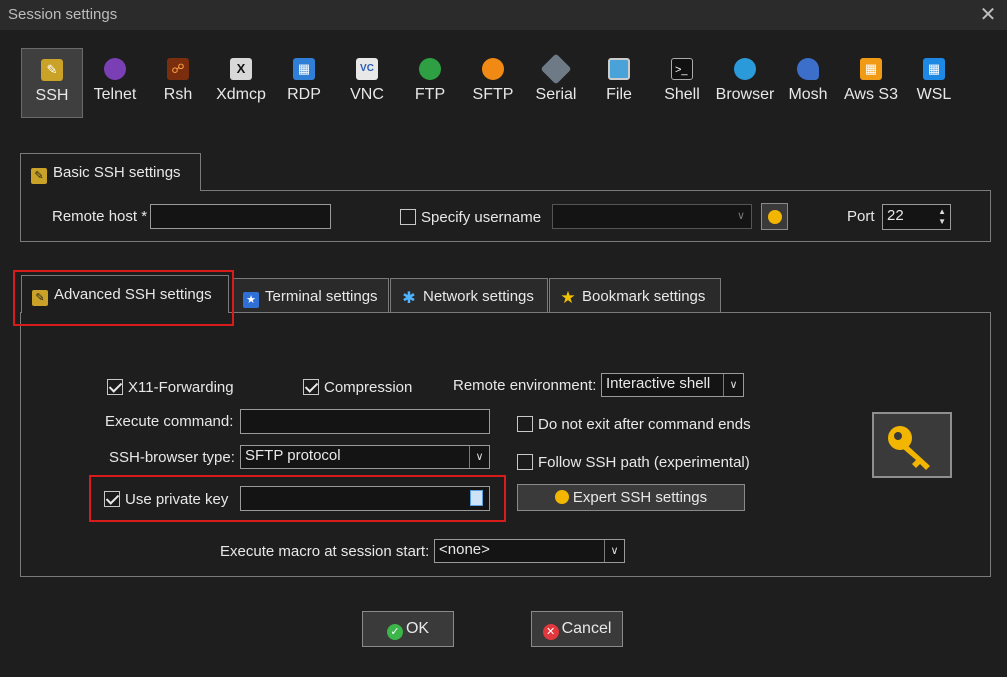 This screenshot has height=677, width=1007. What do you see at coordinates (251, 300) in the screenshot?
I see `terminal-icon: ★` at bounding box center [251, 300].